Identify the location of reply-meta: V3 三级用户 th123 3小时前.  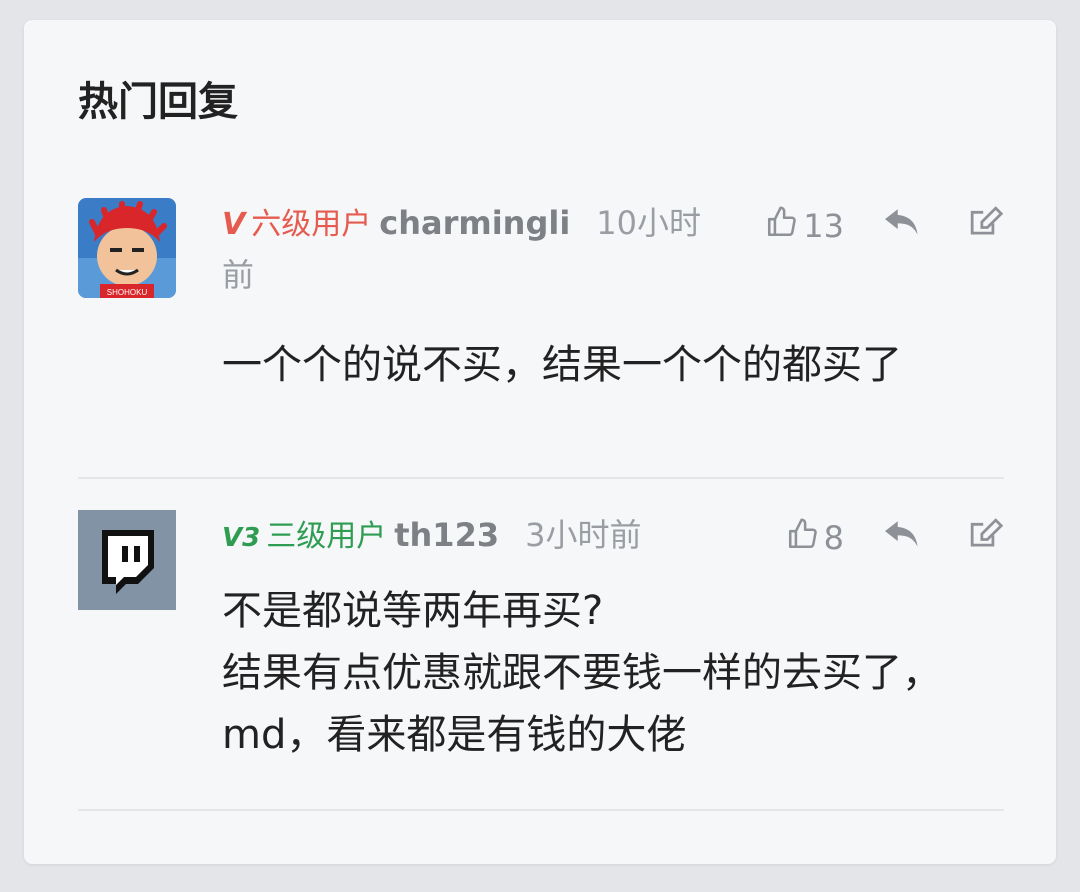
(482, 536).